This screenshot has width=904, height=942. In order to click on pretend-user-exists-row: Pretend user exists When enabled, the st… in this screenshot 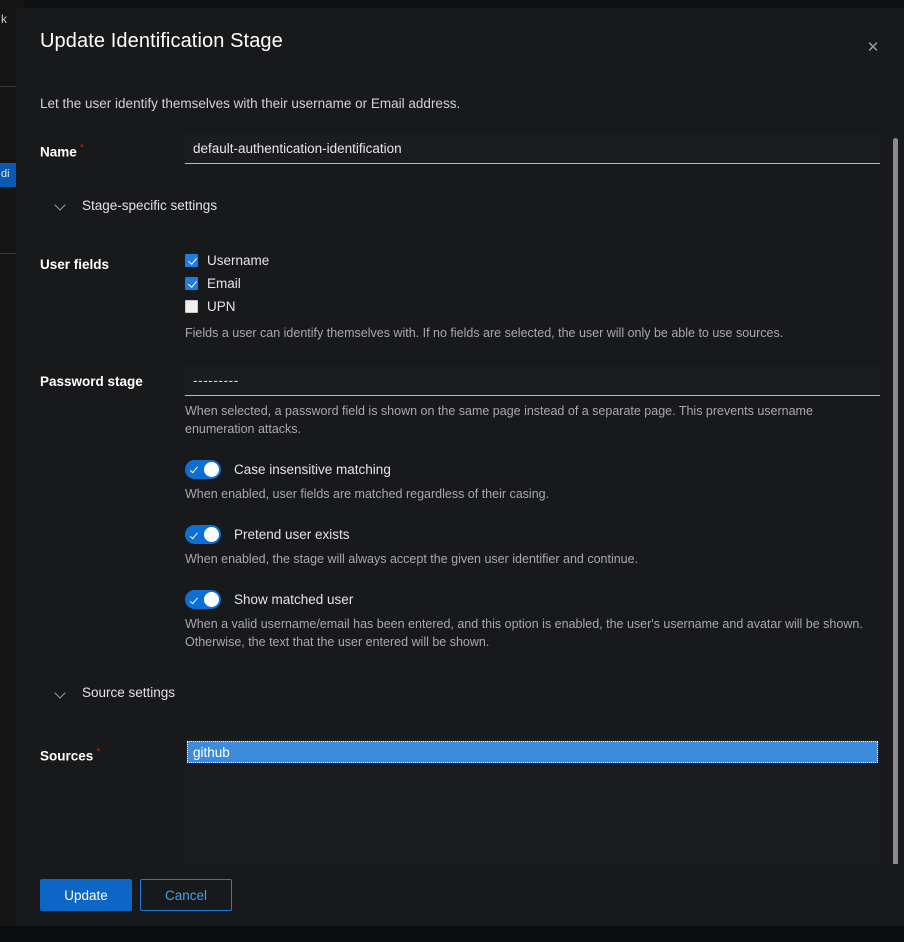, I will do `click(460, 546)`.